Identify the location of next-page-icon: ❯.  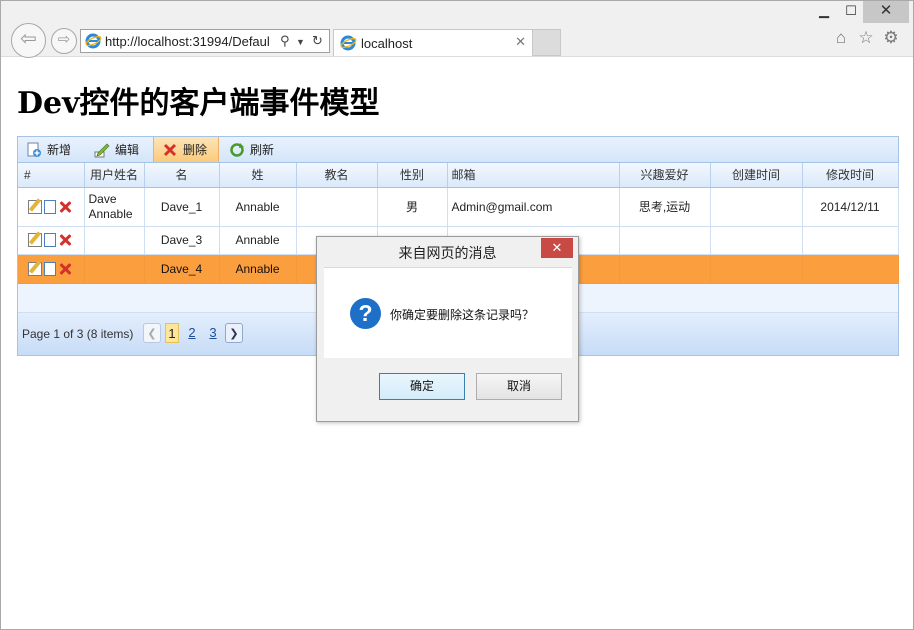
(234, 332).